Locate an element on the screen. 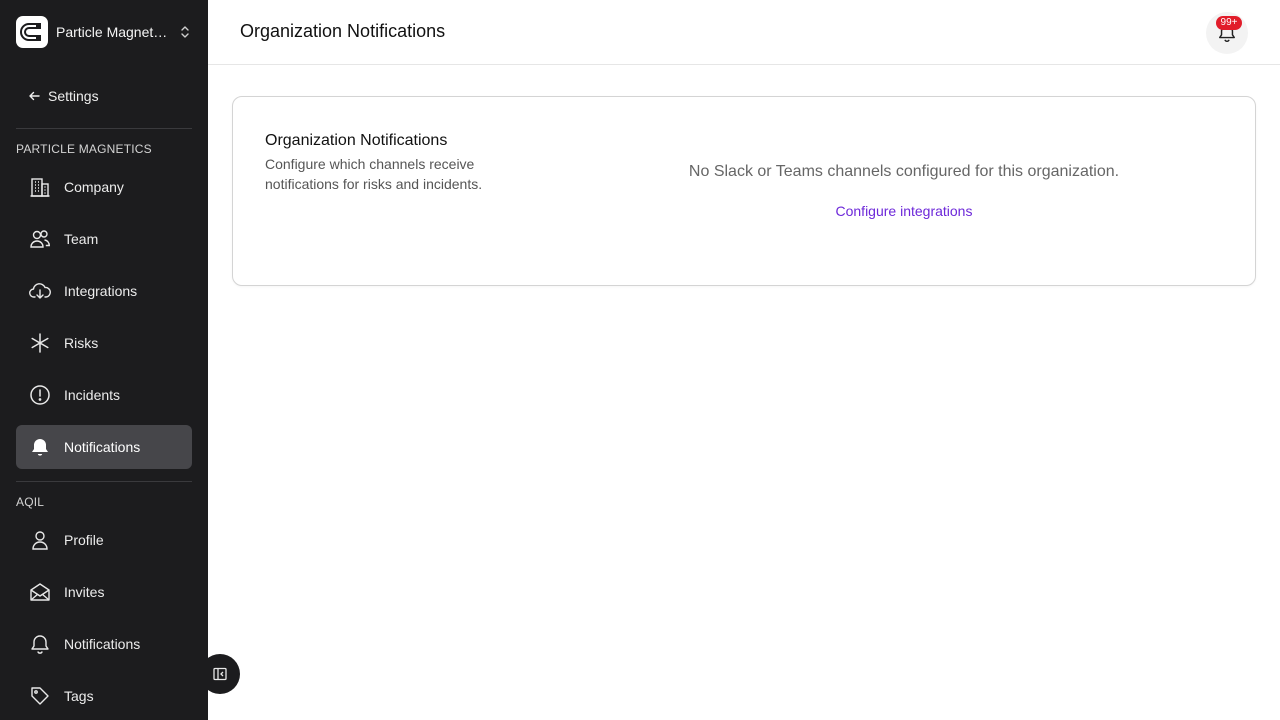 This screenshot has height=720, width=1280. chevron-up-down-icon is located at coordinates (185, 32).